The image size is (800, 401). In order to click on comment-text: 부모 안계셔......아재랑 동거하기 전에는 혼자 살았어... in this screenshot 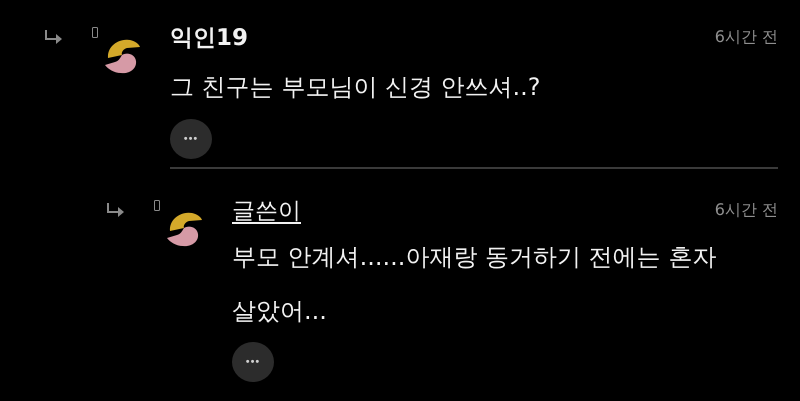, I will do `click(475, 284)`.